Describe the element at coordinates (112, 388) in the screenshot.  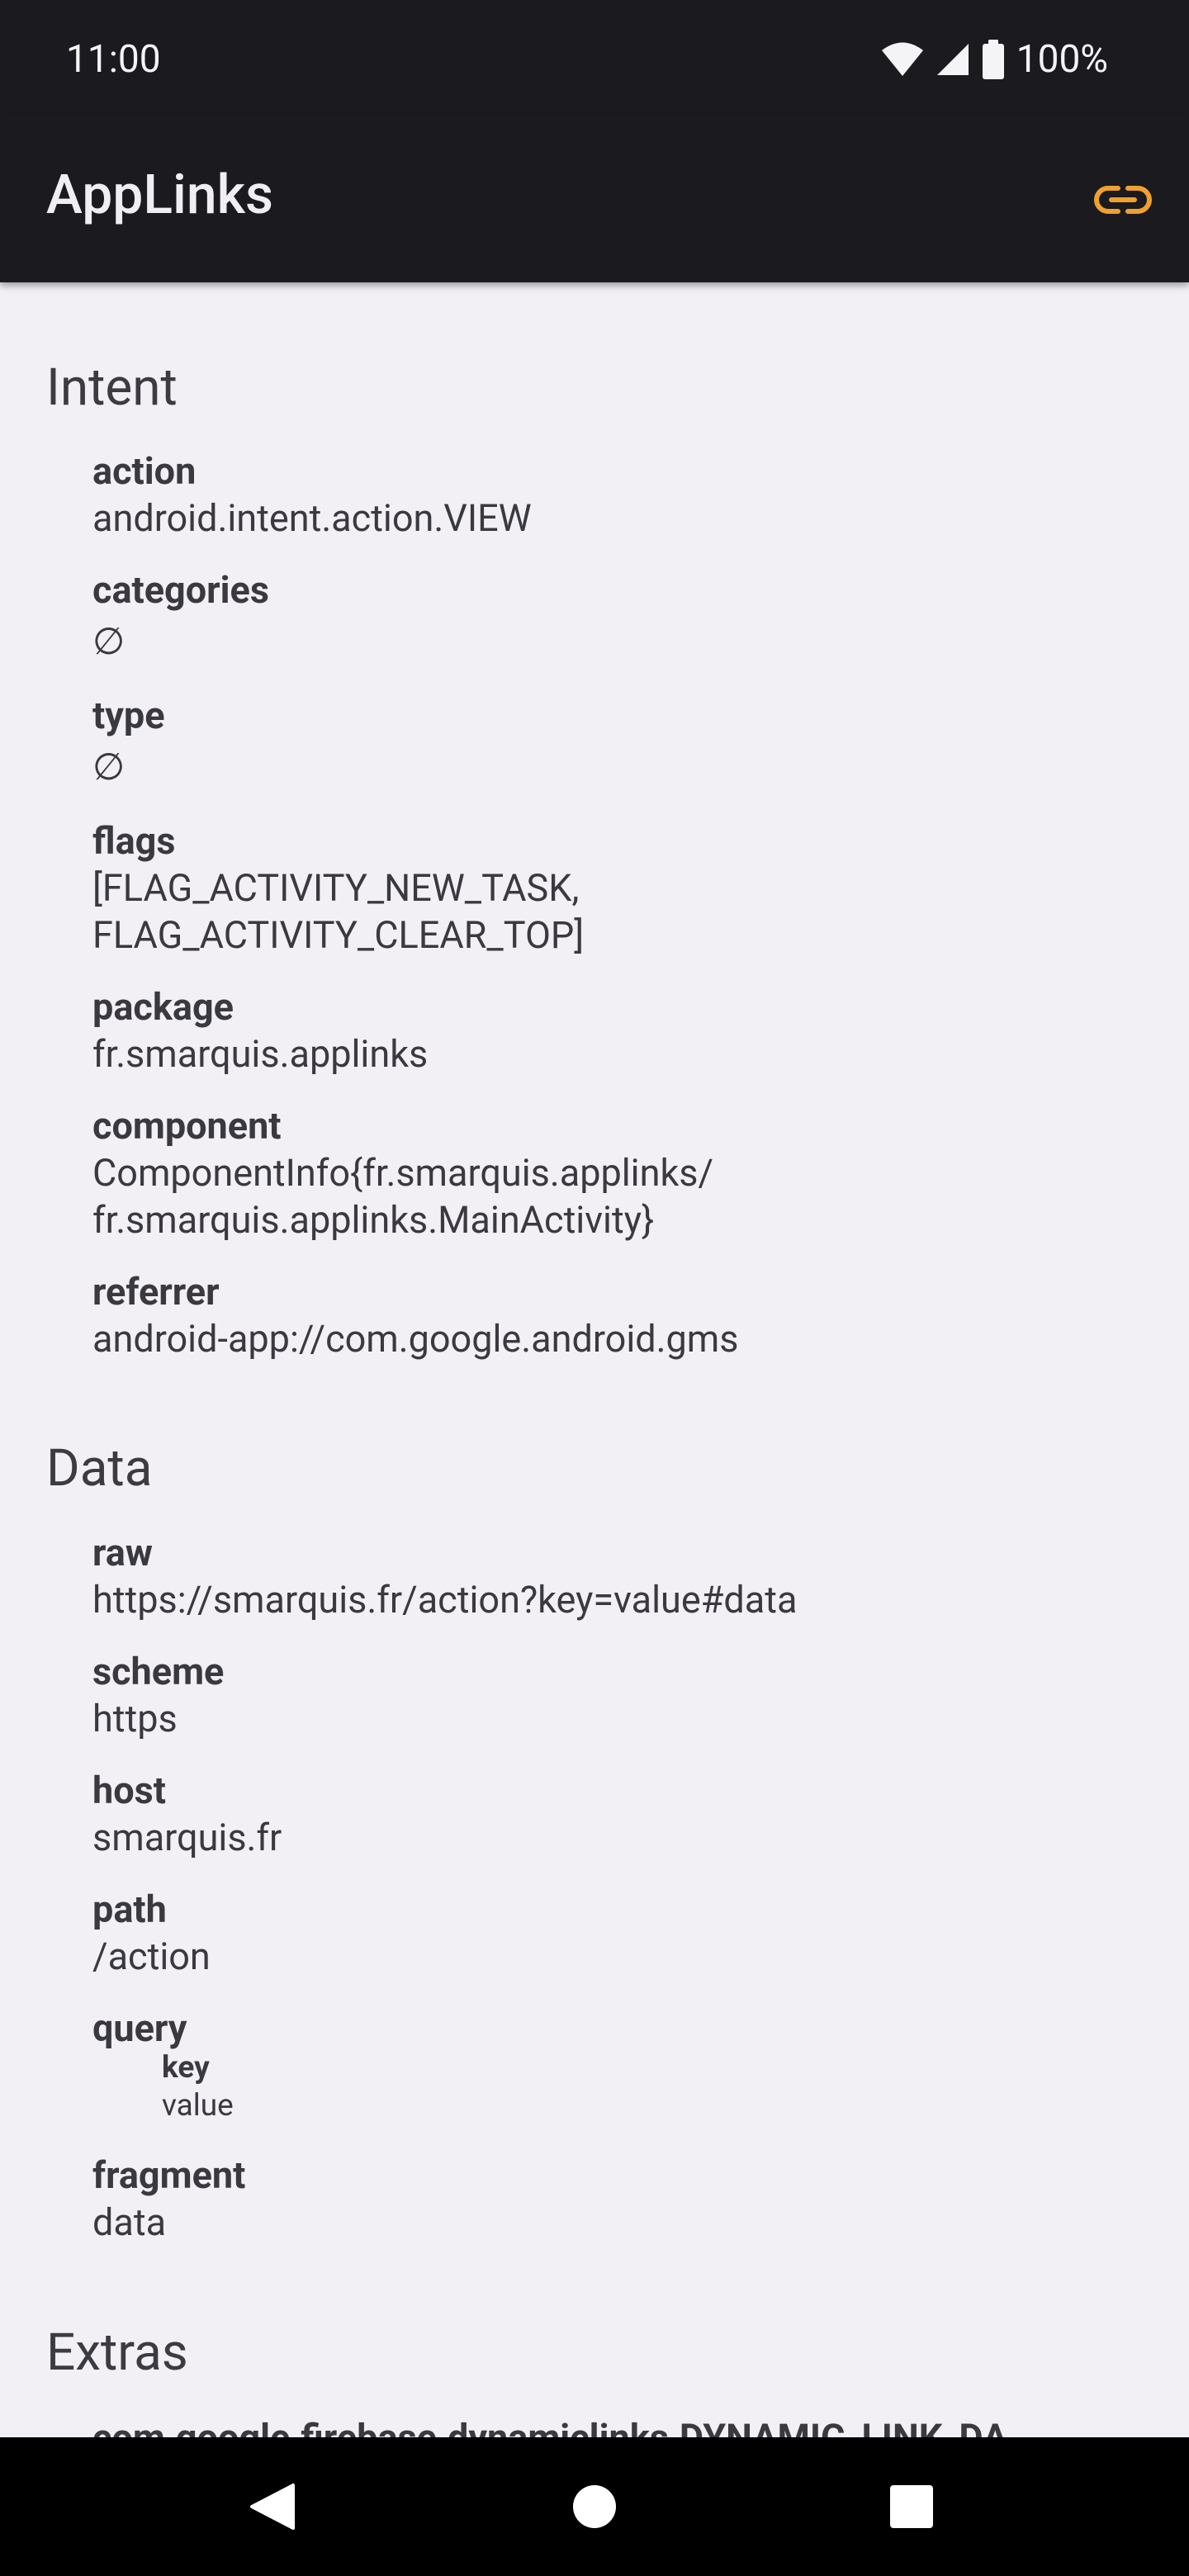
I see `section-title-intent: Intent` at that location.